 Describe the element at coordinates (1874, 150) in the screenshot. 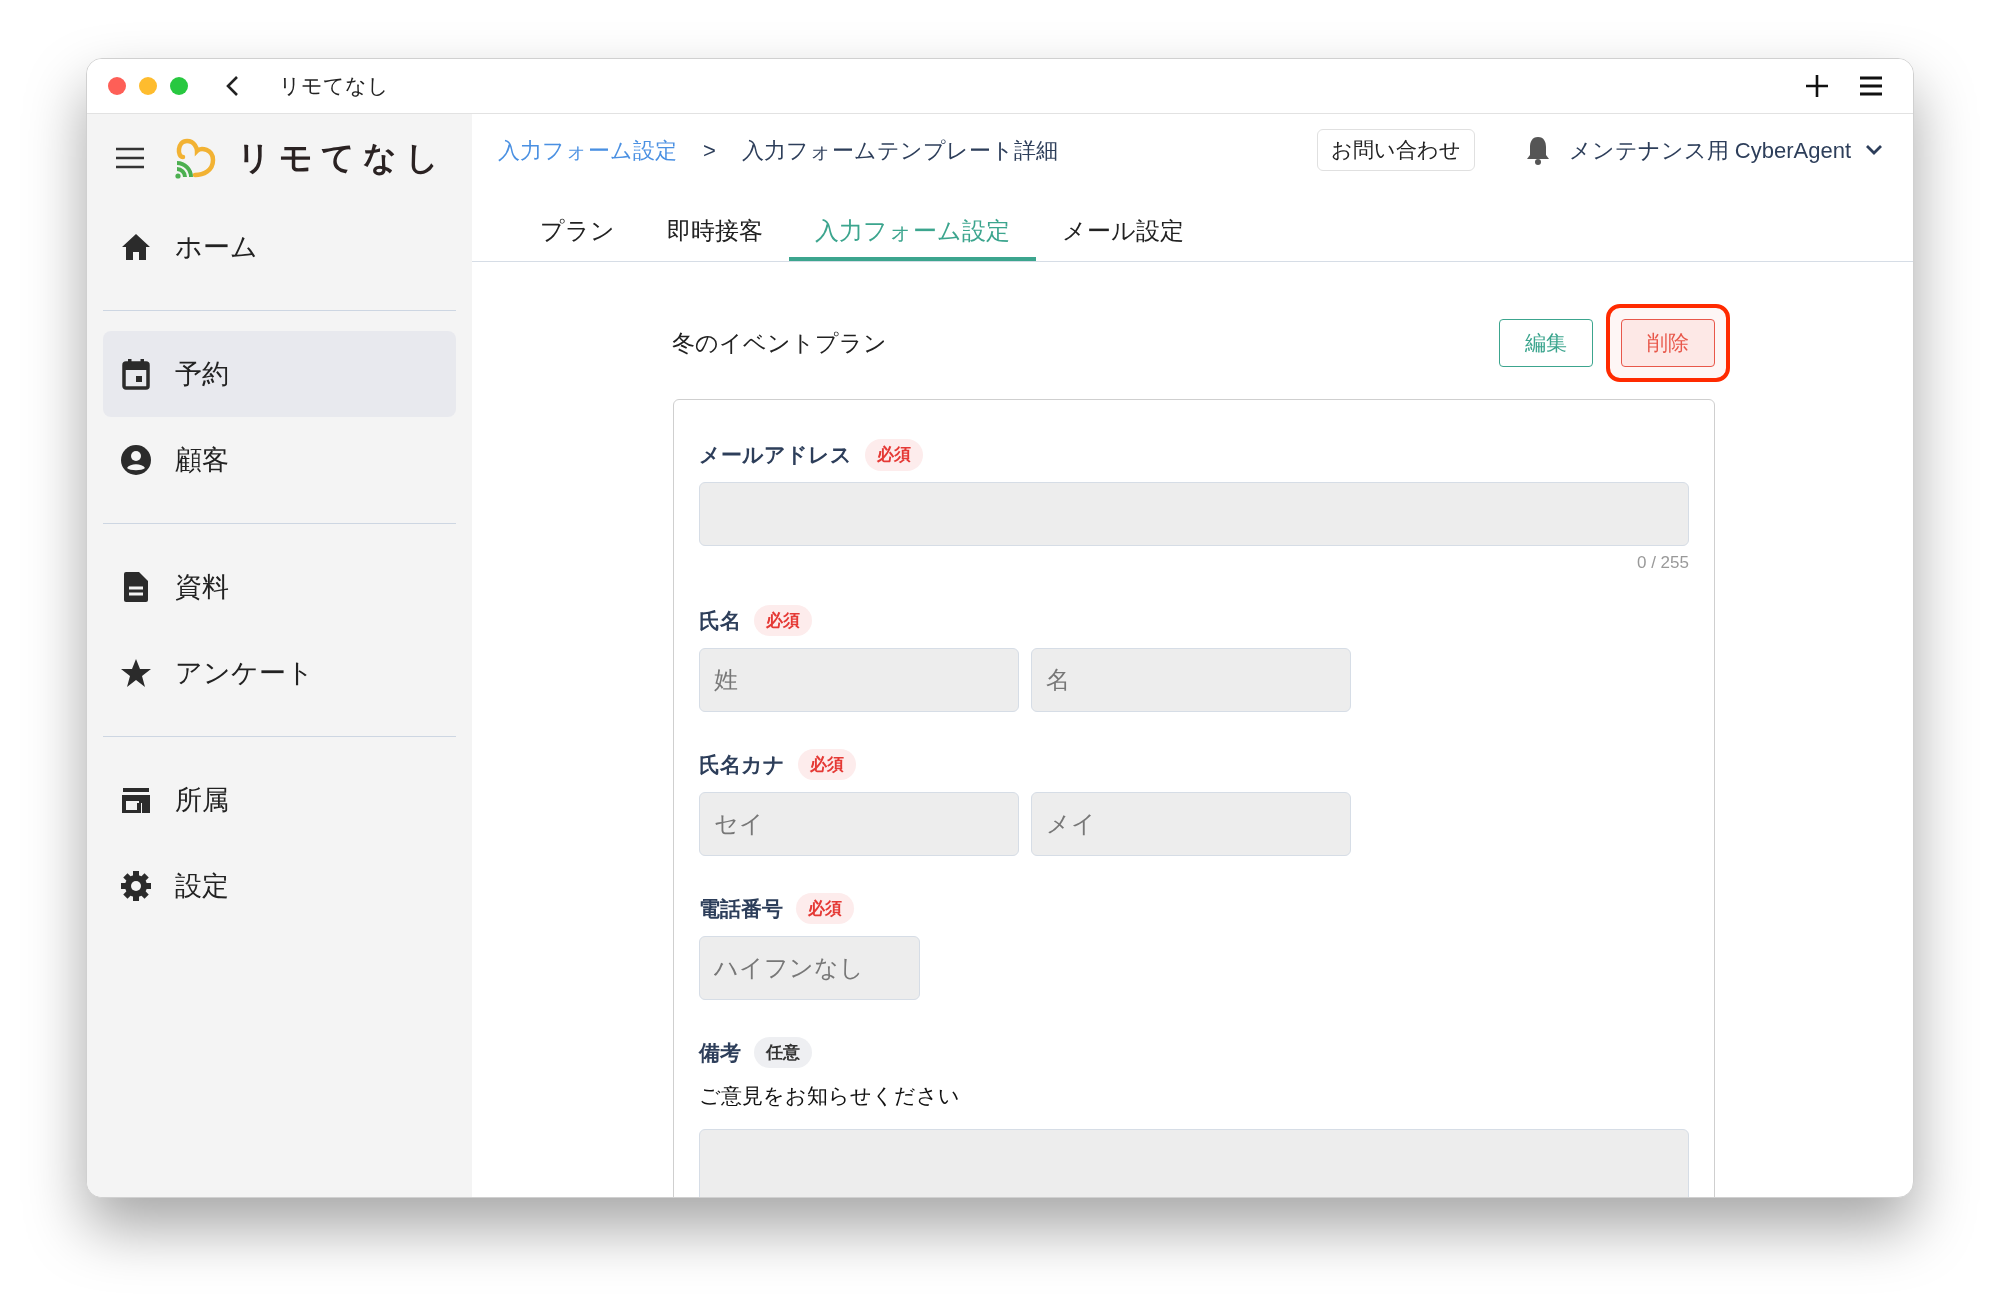

I see `chevron-down-icon` at that location.